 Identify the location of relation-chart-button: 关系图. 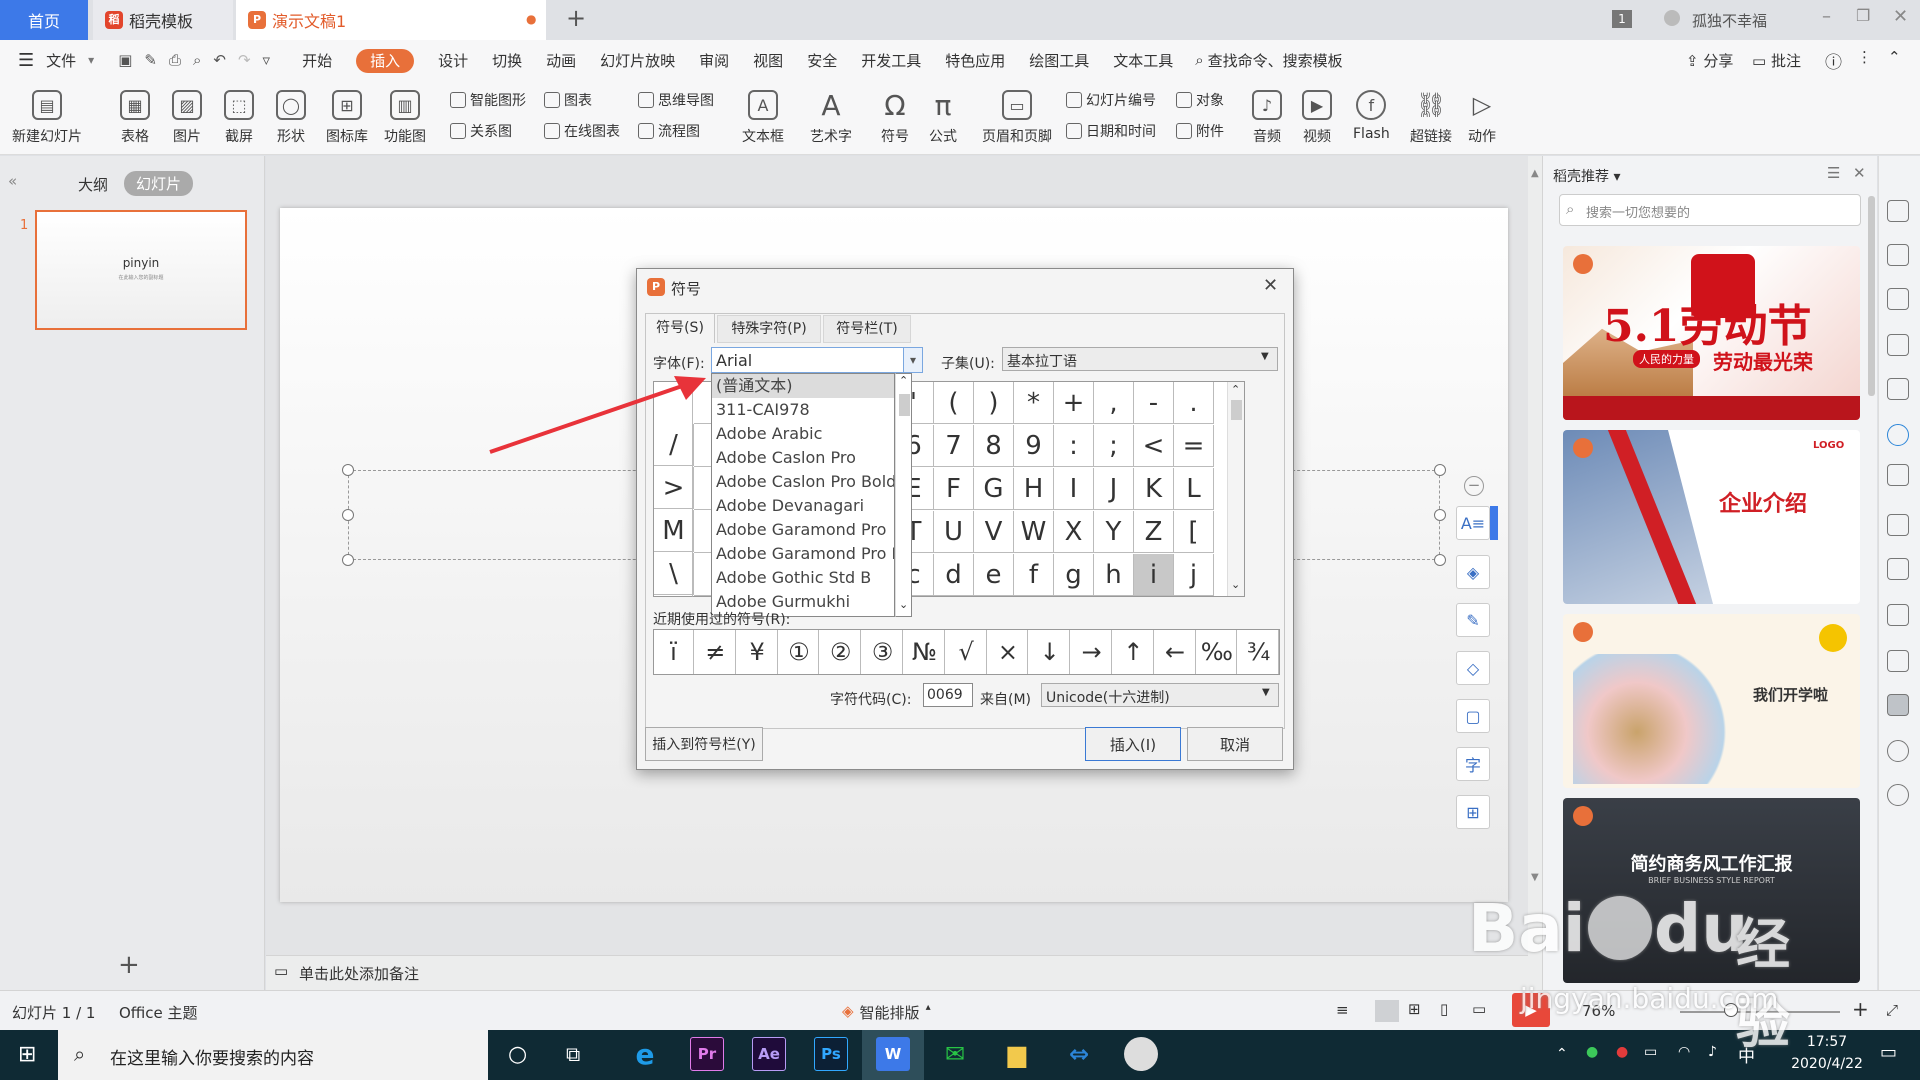
(481, 131).